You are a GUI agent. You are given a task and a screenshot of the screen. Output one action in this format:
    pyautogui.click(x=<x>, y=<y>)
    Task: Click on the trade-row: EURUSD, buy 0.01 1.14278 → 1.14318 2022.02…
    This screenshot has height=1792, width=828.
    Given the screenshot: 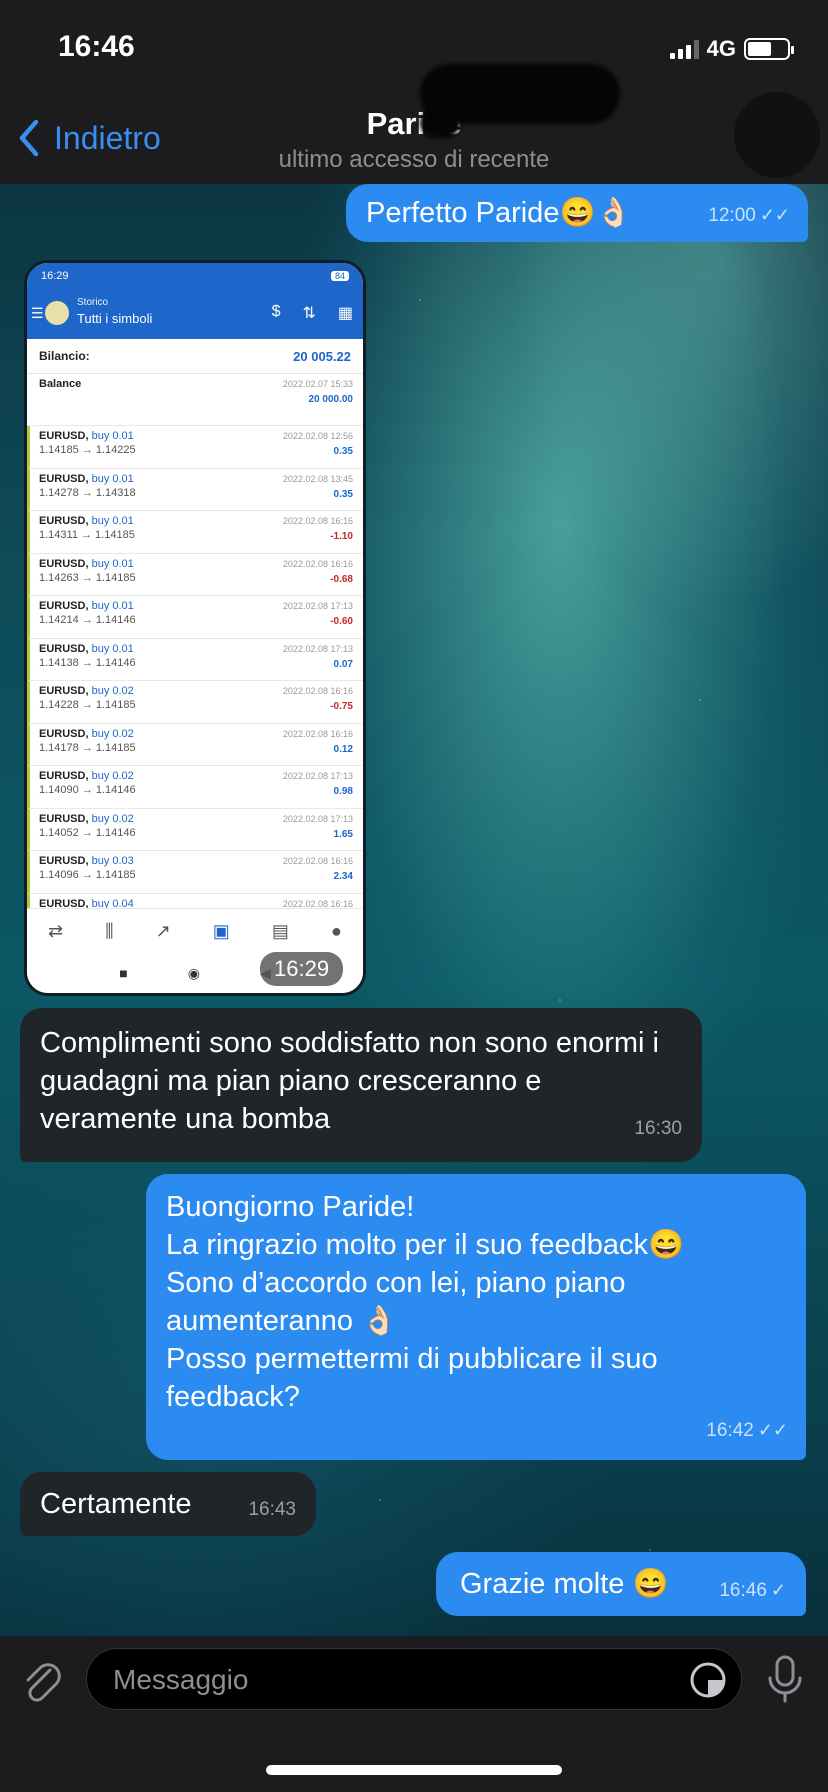 What is the action you would take?
    pyautogui.click(x=195, y=489)
    